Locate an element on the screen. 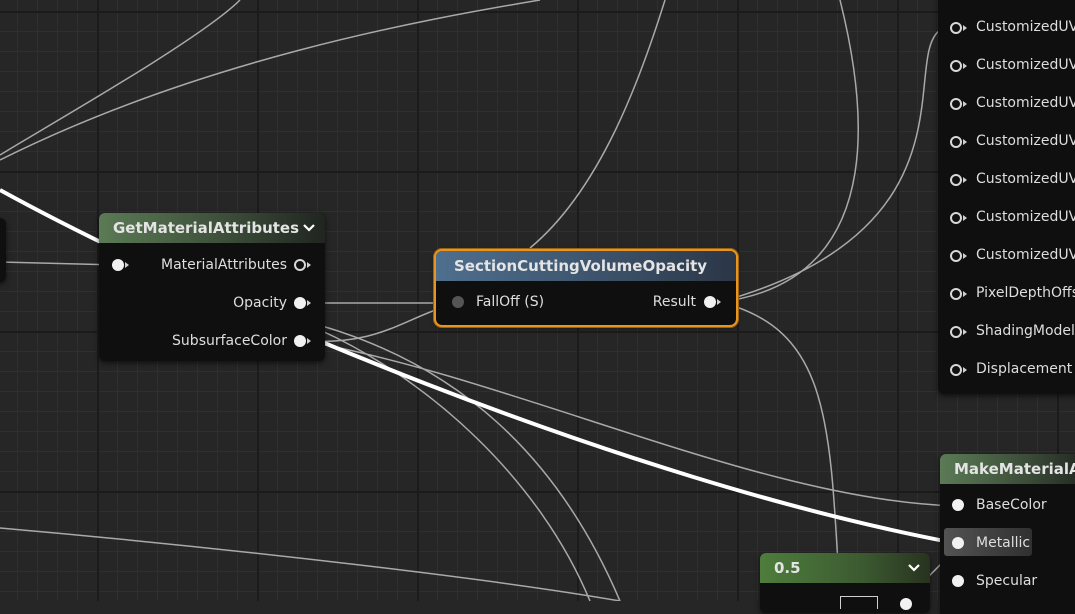 The width and height of the screenshot is (1075, 614). pin-label-base-color: BaseColor is located at coordinates (1011, 505).